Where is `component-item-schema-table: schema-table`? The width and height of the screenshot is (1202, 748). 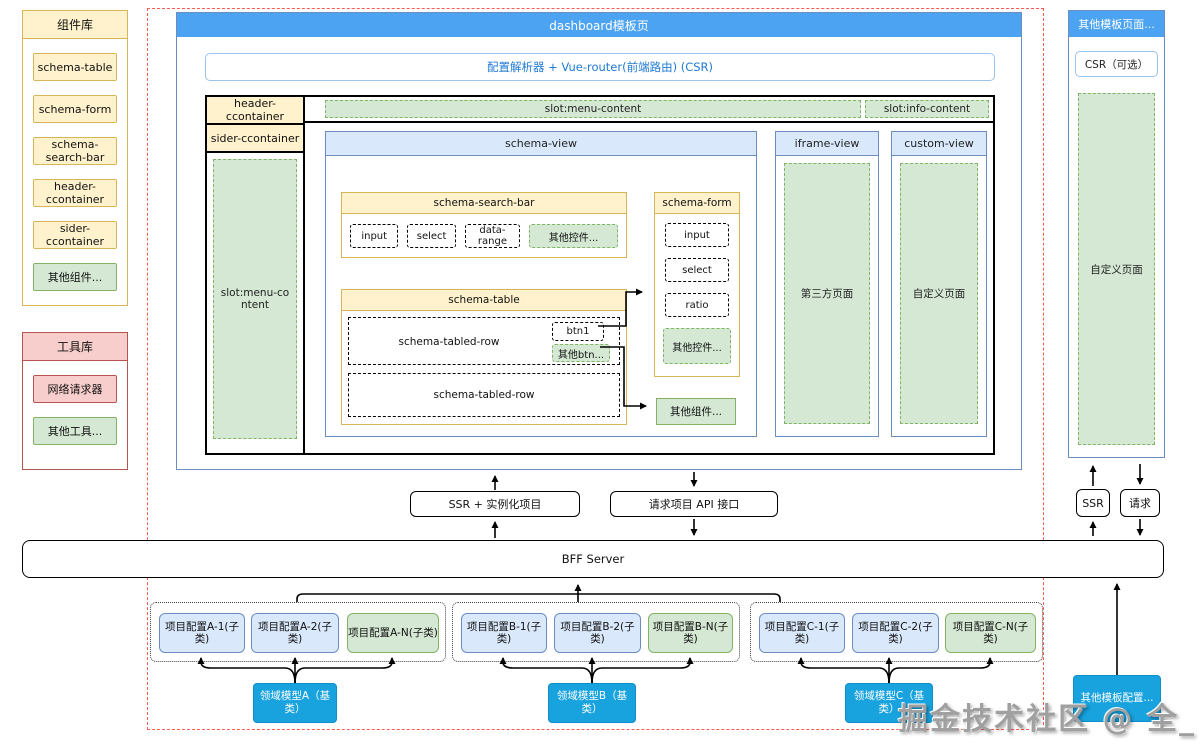
component-item-schema-table: schema-table is located at coordinates (75, 67).